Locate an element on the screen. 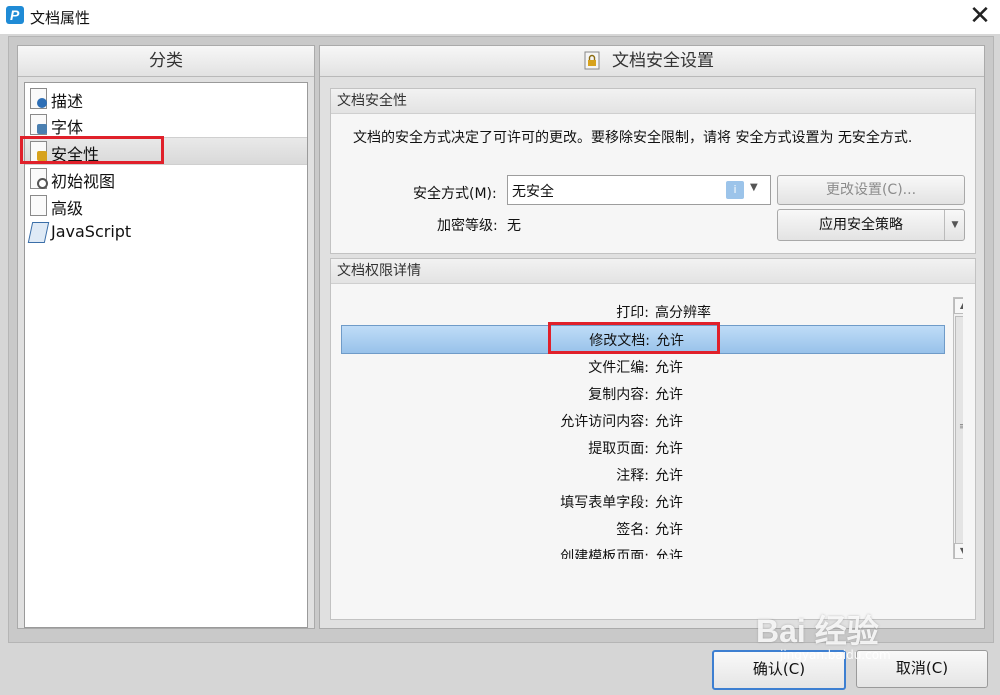 The image size is (1000, 695). title-bar: P 文档属性 ✕ is located at coordinates (500, 17).